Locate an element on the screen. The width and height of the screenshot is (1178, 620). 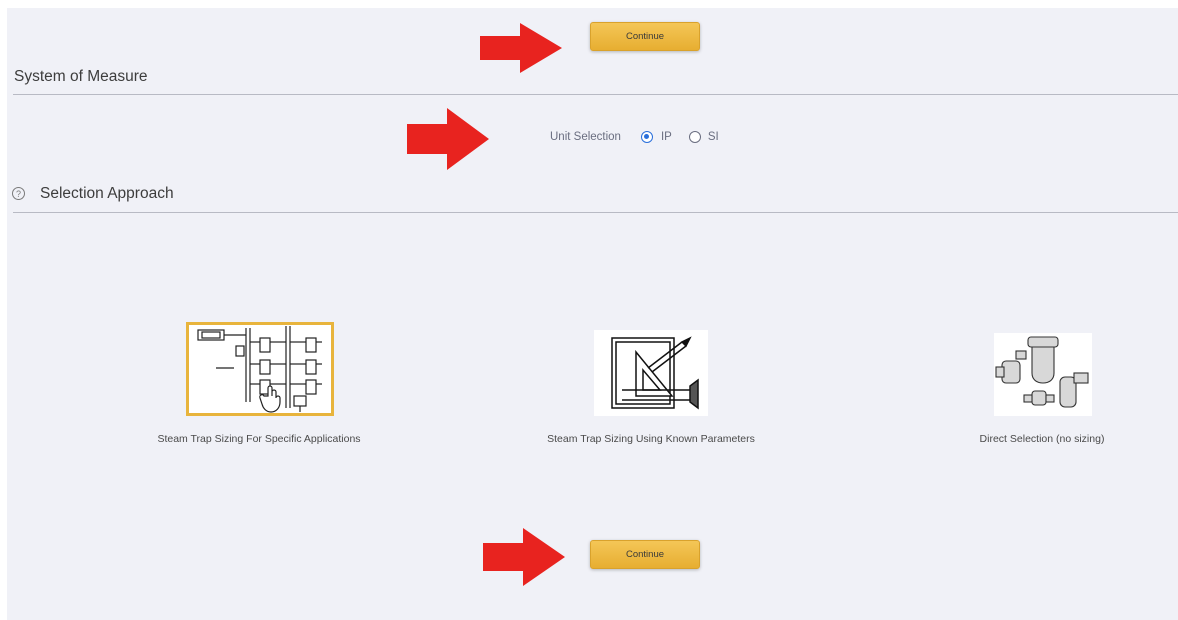
option-direct-selection is located at coordinates (1043, 374).